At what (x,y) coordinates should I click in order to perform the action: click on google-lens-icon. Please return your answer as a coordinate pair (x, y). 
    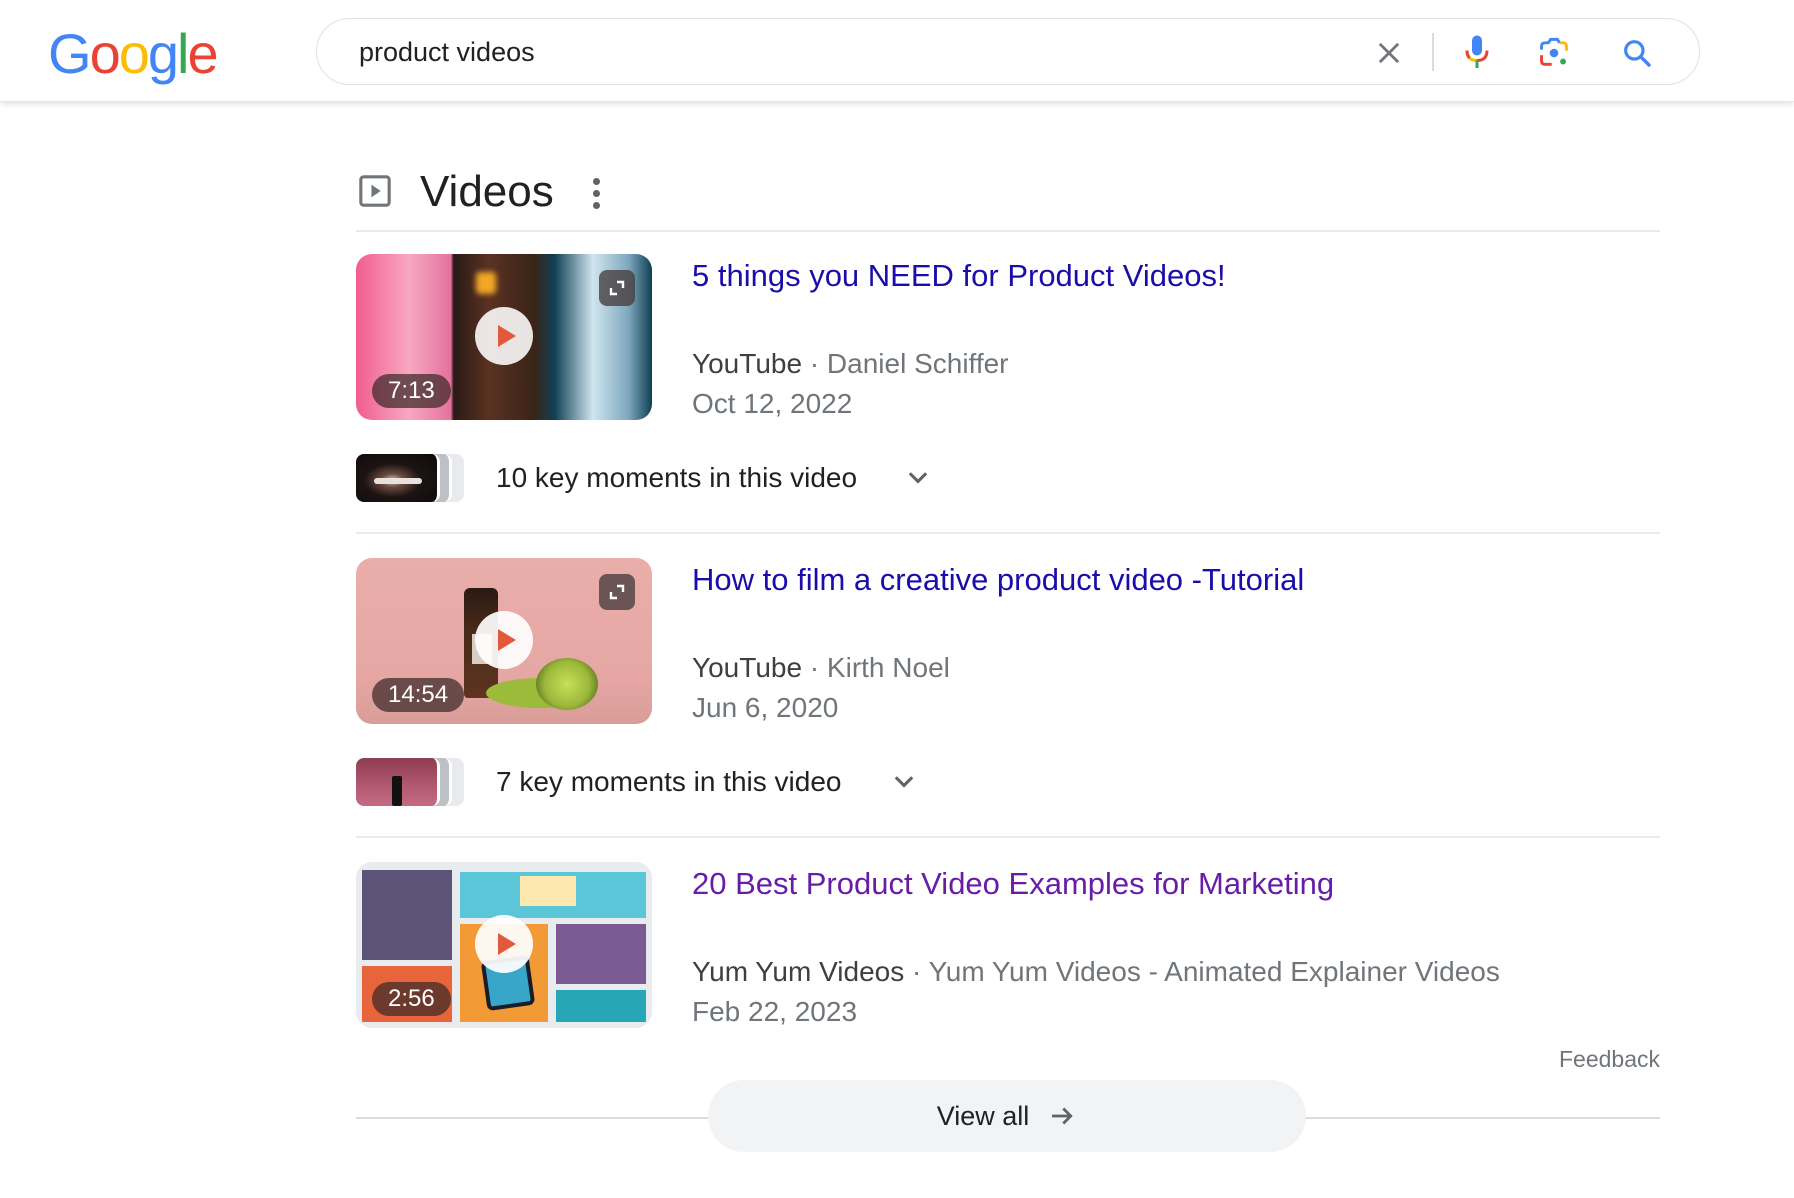
    Looking at the image, I should click on (1554, 51).